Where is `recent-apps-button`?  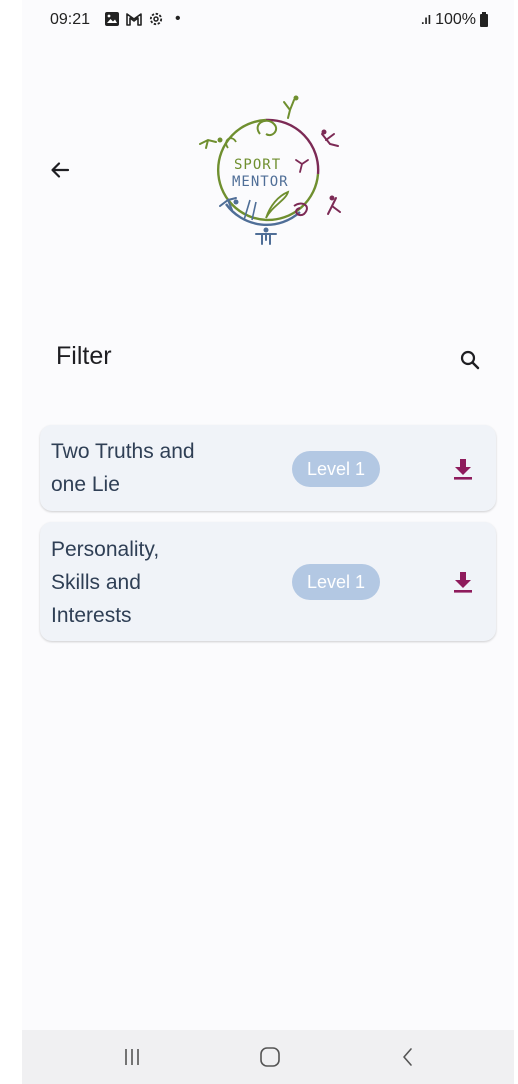
recent-apps-button is located at coordinates (132, 1057).